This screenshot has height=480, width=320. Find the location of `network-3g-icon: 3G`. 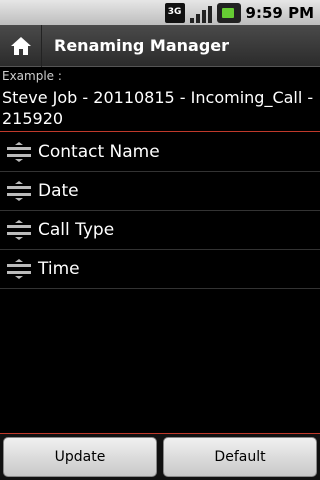

network-3g-icon: 3G is located at coordinates (174, 12).